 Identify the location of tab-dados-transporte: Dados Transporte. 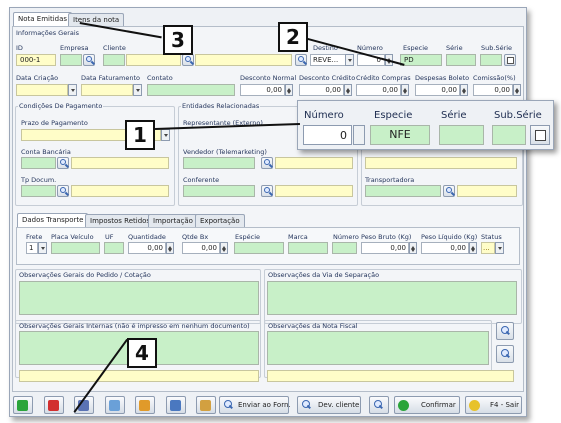
(53, 220).